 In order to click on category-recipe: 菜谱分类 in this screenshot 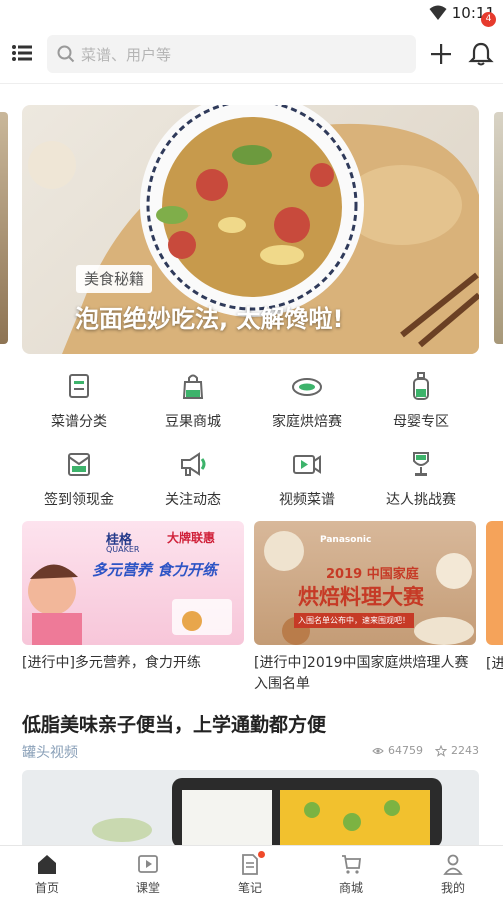, I will do `click(79, 405)`.